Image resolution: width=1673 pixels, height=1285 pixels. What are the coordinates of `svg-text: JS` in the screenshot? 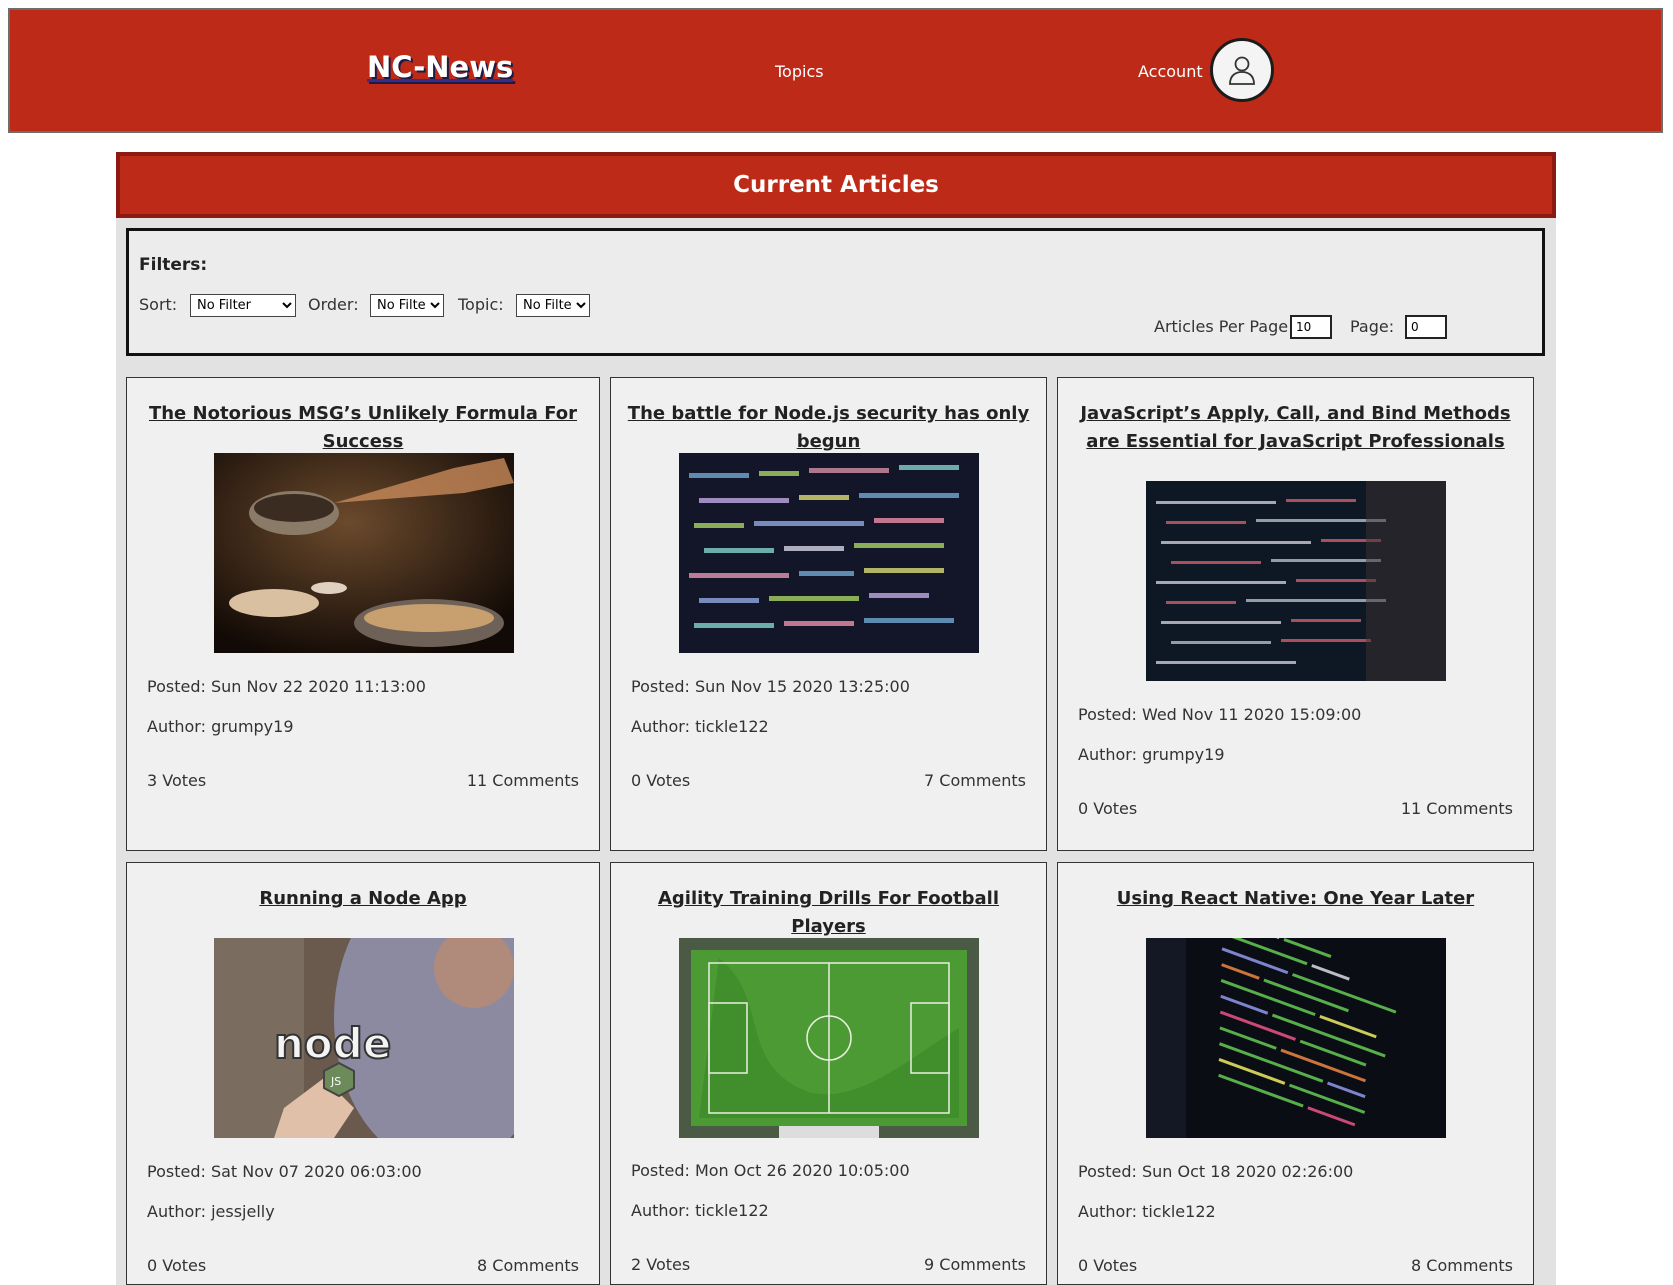 It's located at (335, 1081).